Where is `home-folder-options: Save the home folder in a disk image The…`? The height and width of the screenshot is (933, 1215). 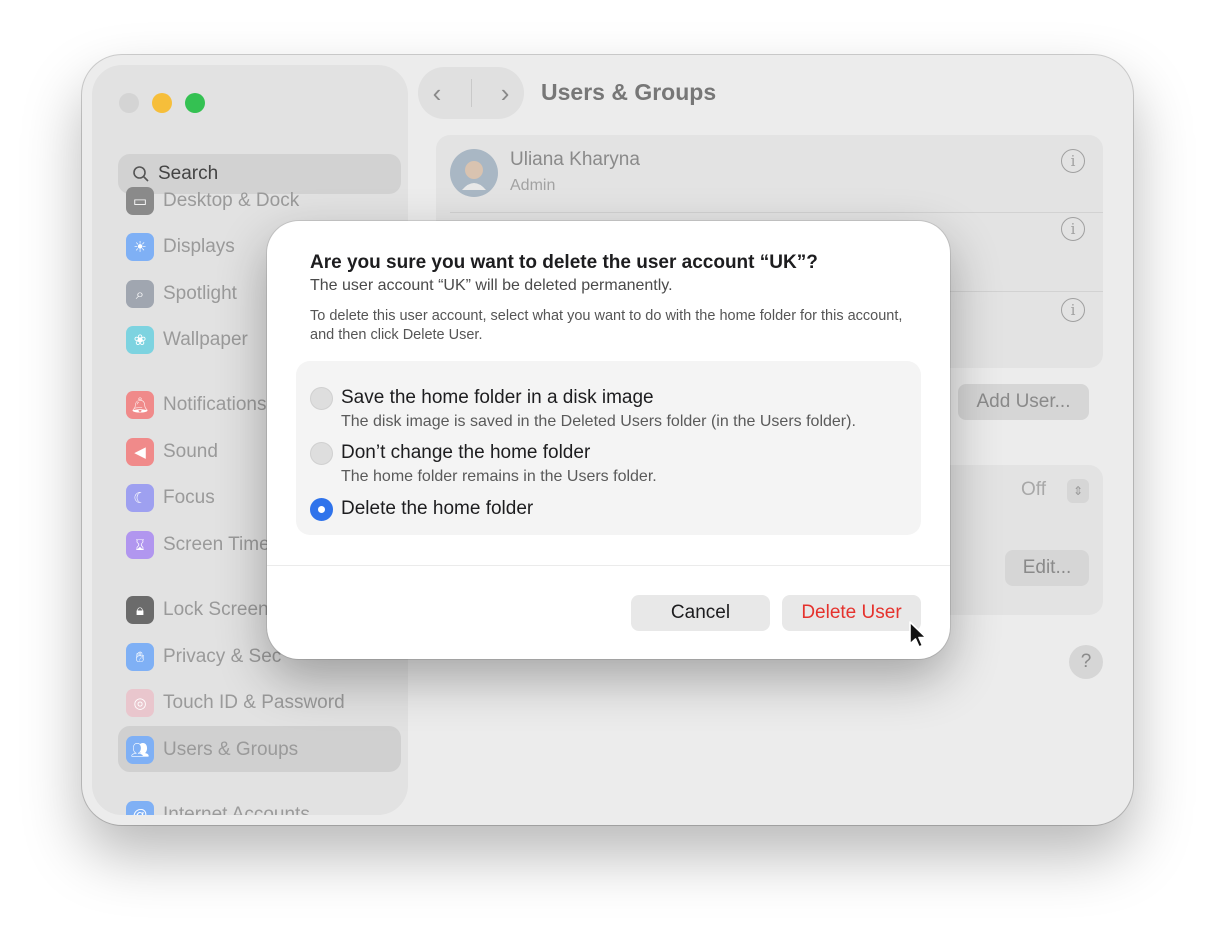
home-folder-options: Save the home folder in a disk image The… is located at coordinates (608, 448).